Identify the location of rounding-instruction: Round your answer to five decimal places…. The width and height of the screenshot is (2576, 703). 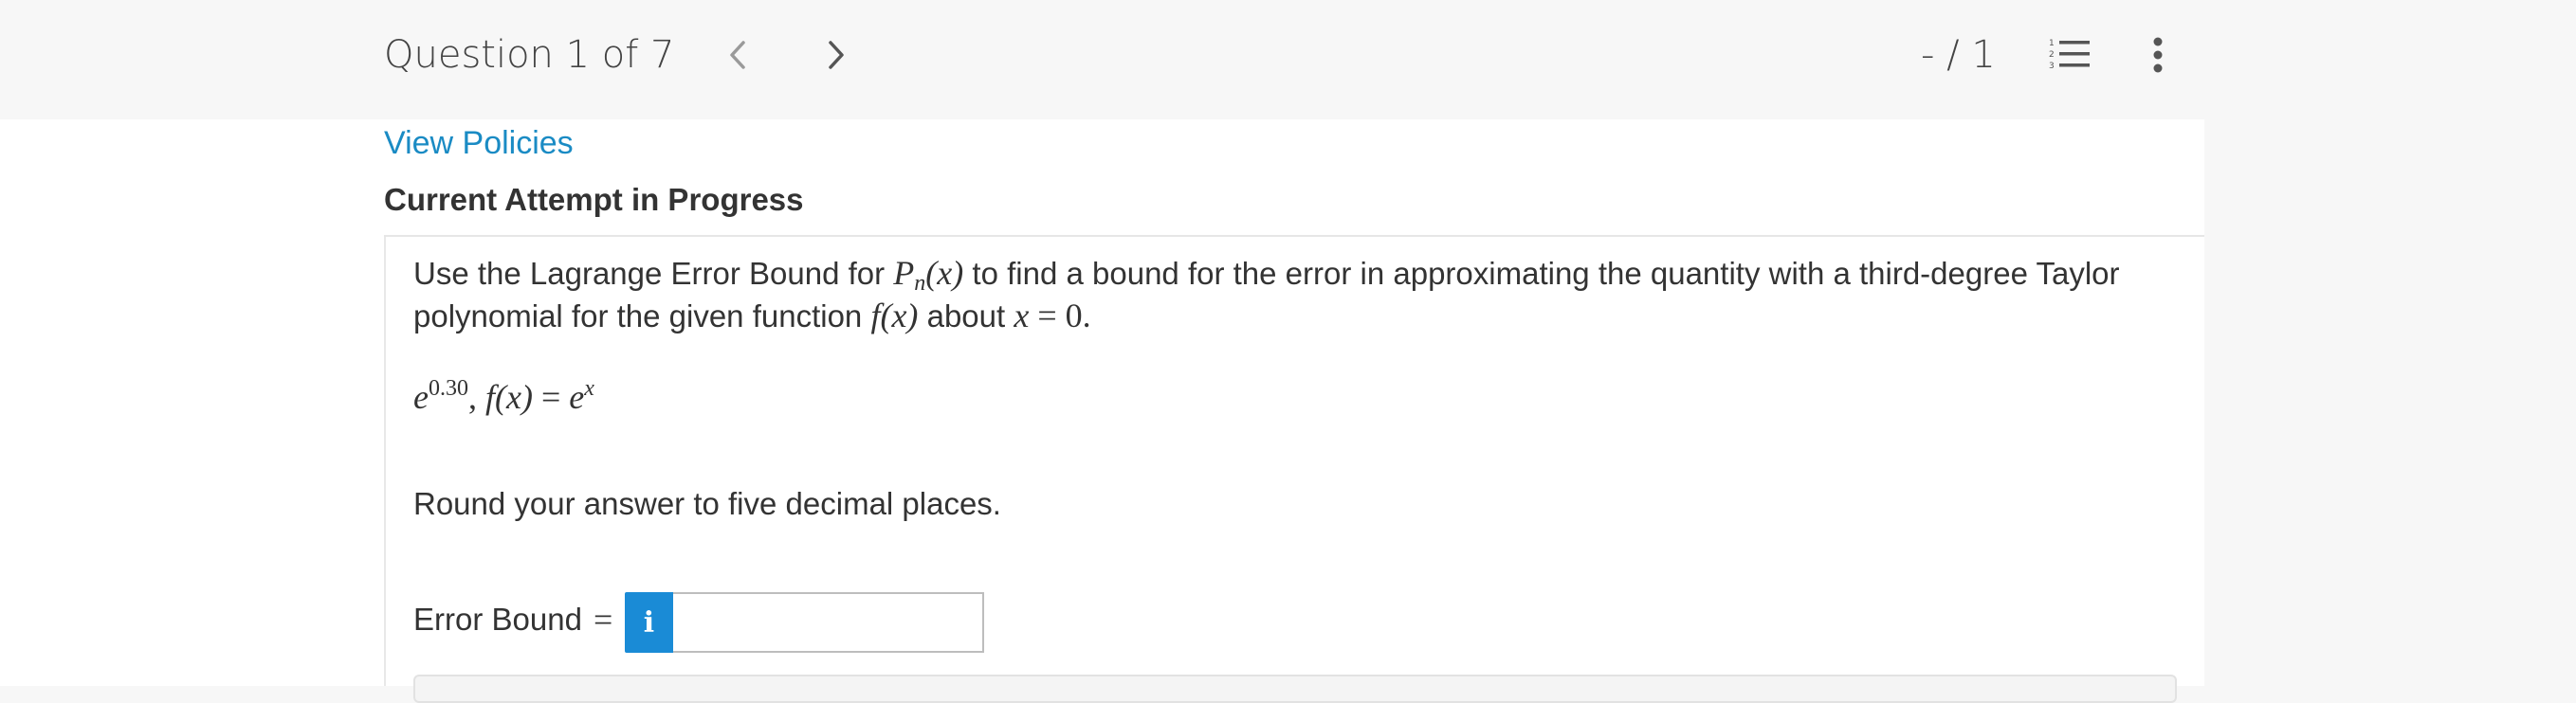
(707, 504).